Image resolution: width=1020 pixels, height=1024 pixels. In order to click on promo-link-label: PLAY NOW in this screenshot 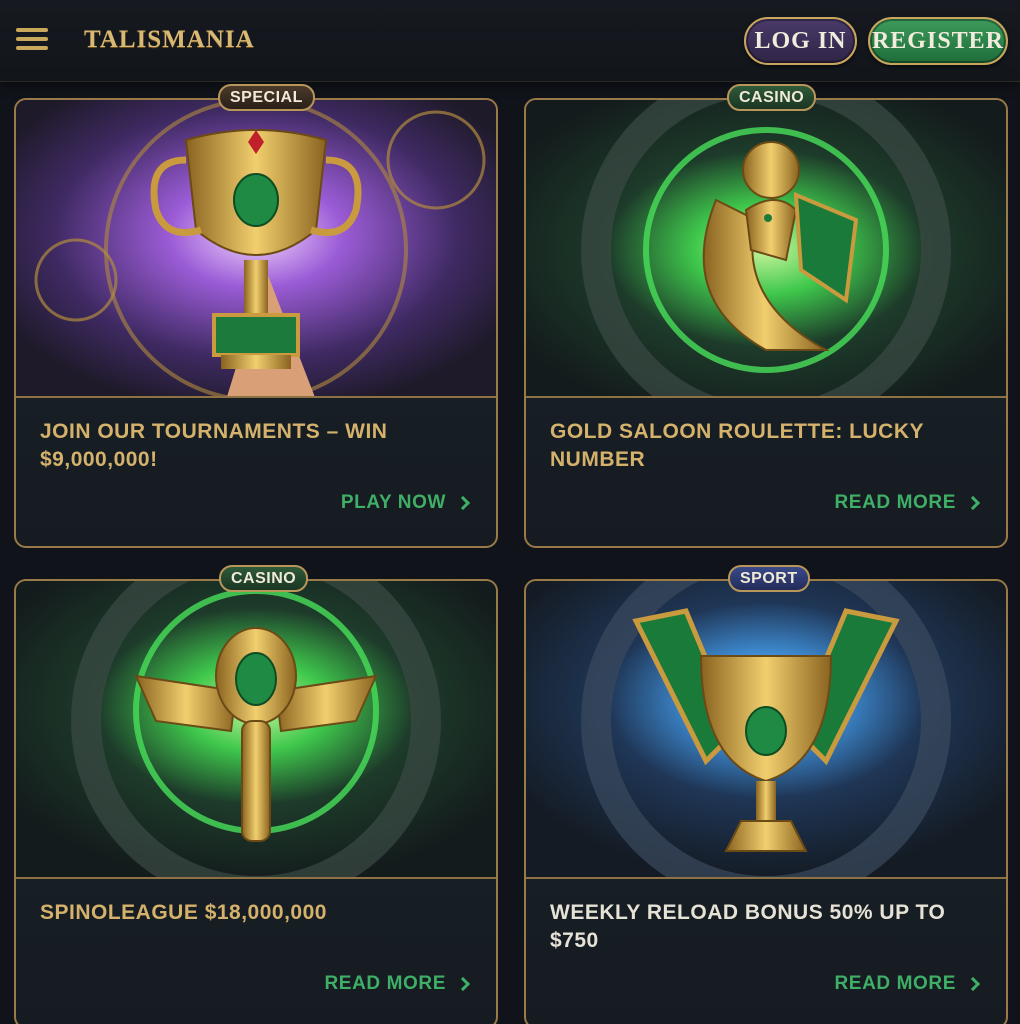, I will do `click(393, 502)`.